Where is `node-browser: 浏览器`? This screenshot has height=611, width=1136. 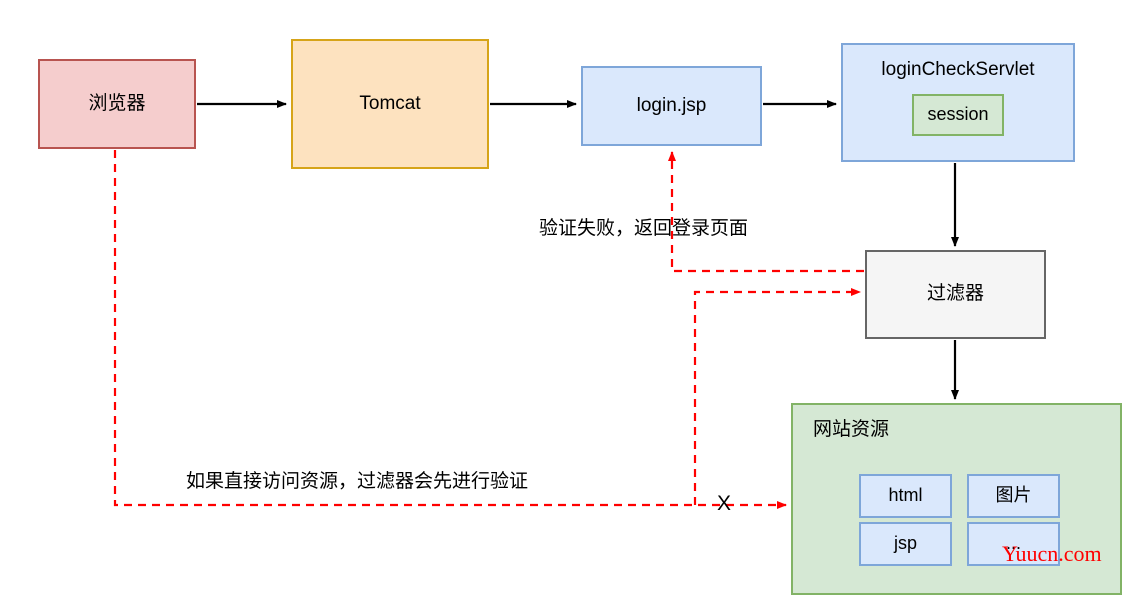
node-browser: 浏览器 is located at coordinates (117, 104).